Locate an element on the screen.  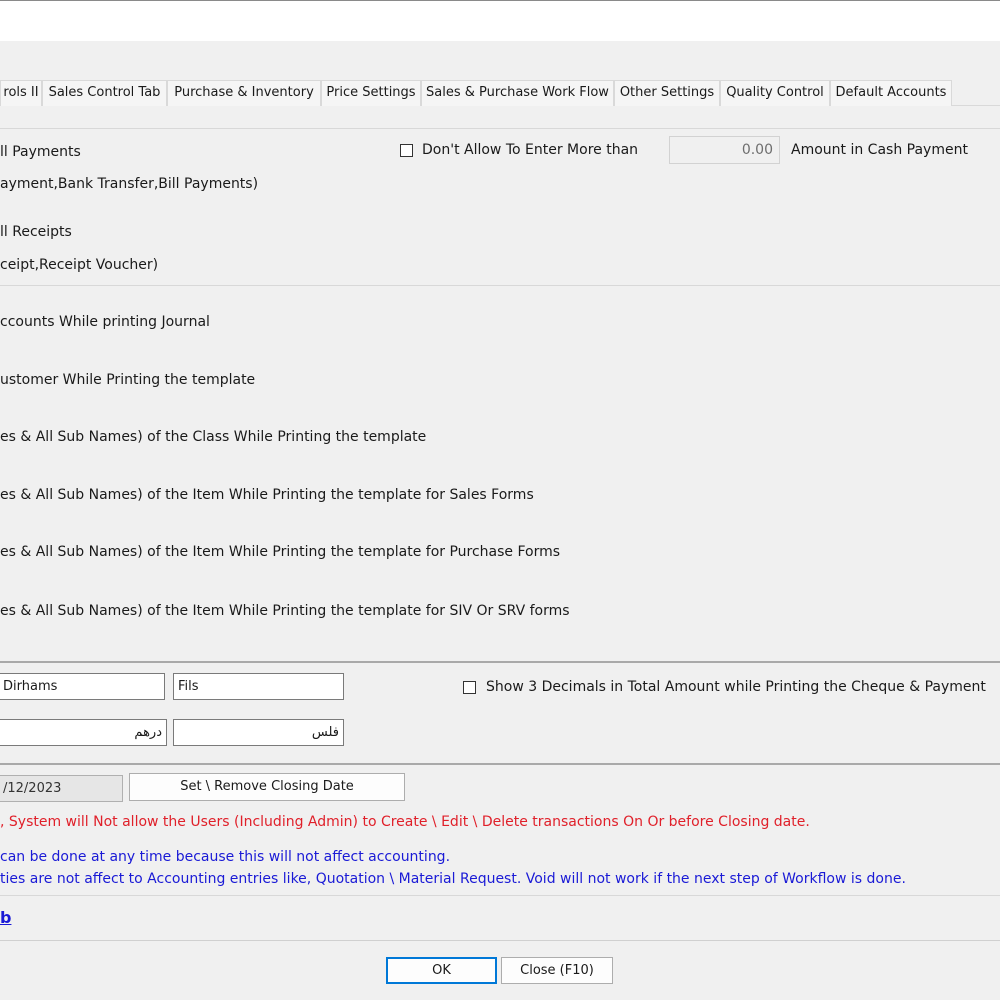
currency-main-name-field: Dirhams is located at coordinates (82, 686).